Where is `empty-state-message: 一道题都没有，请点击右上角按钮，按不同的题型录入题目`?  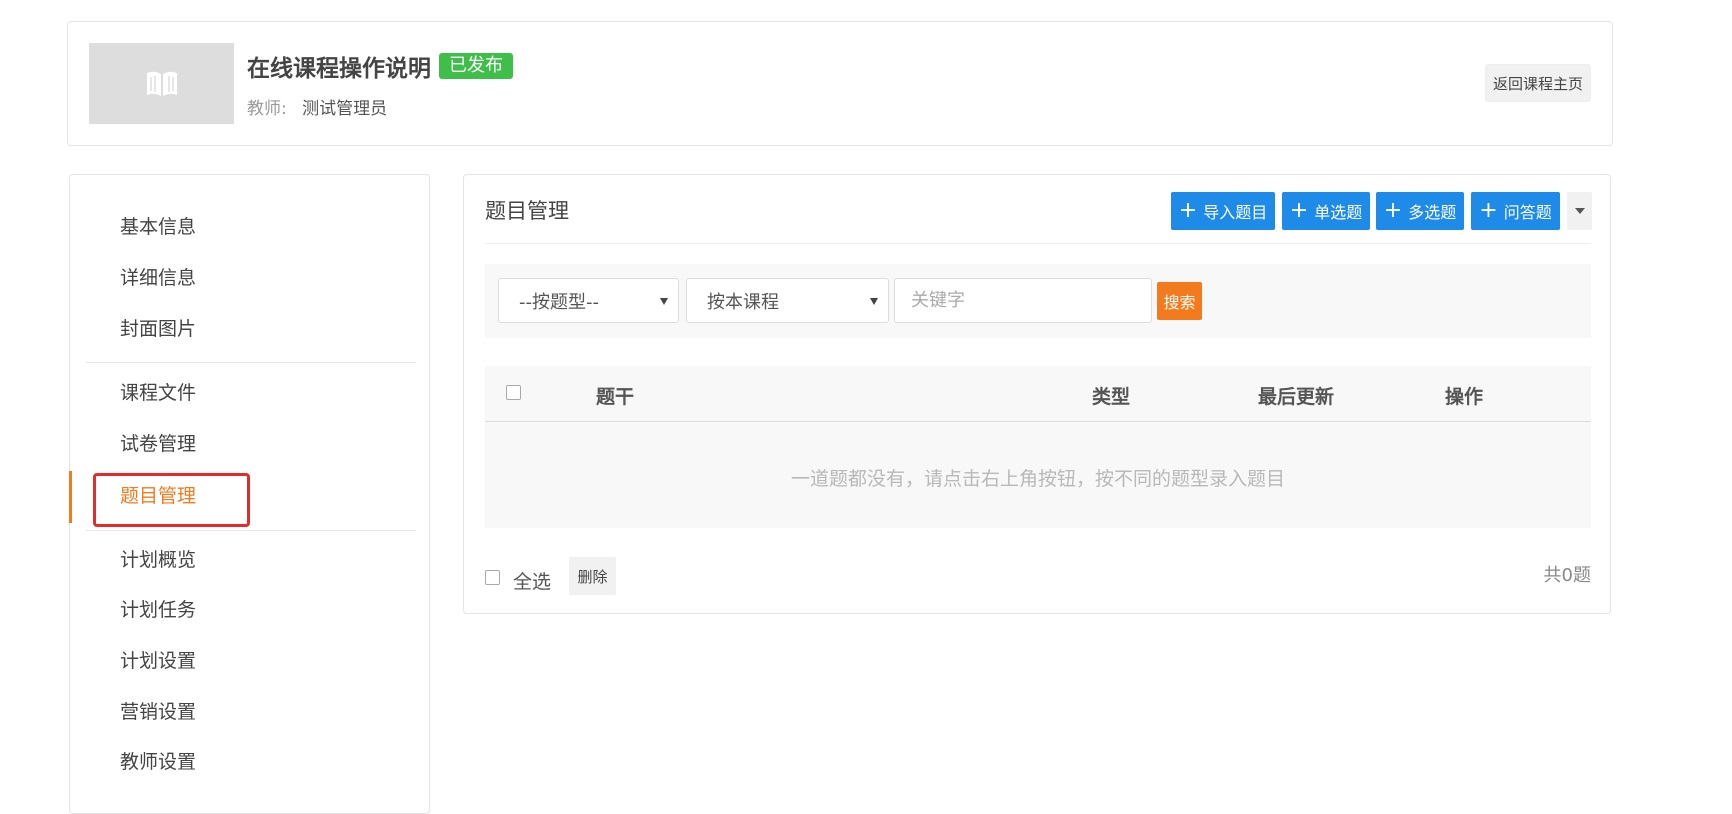 empty-state-message: 一道题都没有，请点击右上角按钮，按不同的题型录入题目 is located at coordinates (1037, 479).